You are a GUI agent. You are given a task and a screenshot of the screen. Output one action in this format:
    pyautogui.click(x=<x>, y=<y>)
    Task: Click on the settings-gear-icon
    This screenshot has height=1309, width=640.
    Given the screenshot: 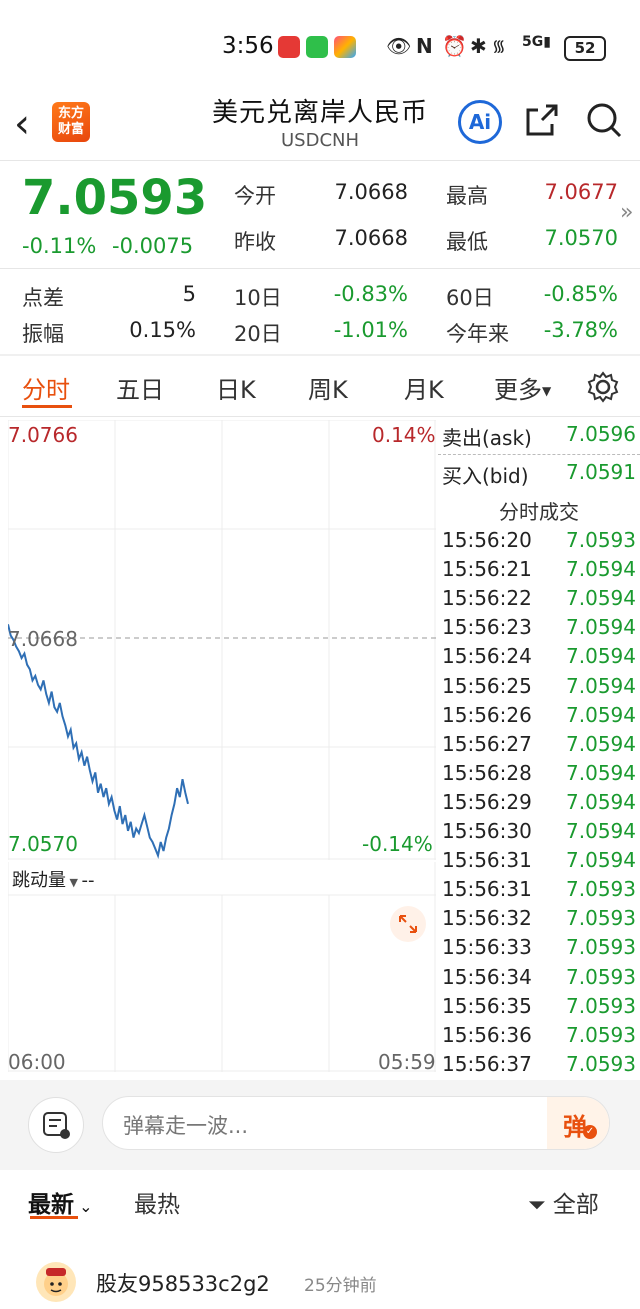 What is the action you would take?
    pyautogui.click(x=603, y=387)
    